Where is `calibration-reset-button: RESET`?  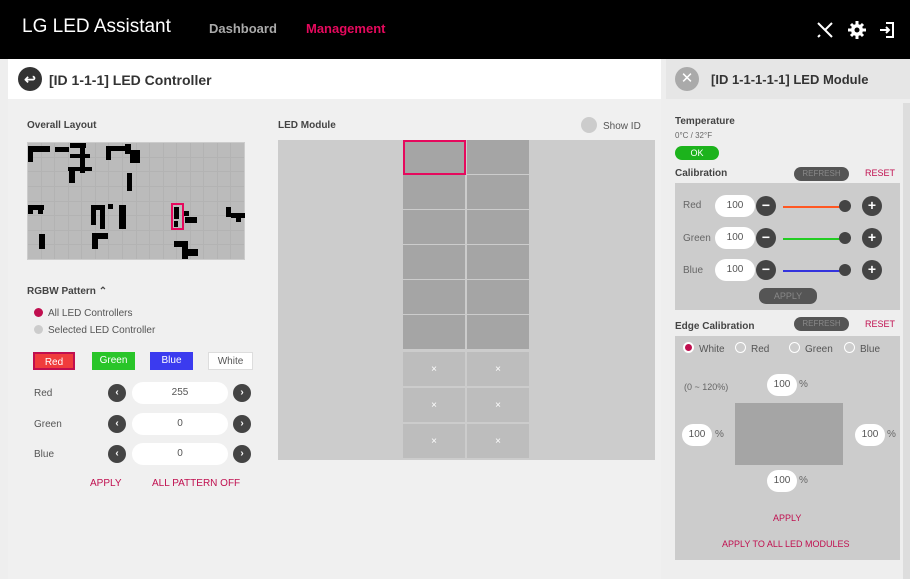 calibration-reset-button: RESET is located at coordinates (880, 173).